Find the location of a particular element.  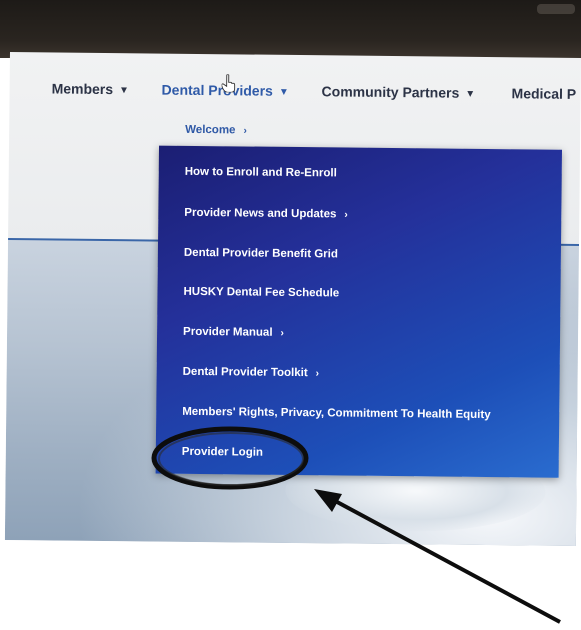

monitor-bezel is located at coordinates (290, 29).